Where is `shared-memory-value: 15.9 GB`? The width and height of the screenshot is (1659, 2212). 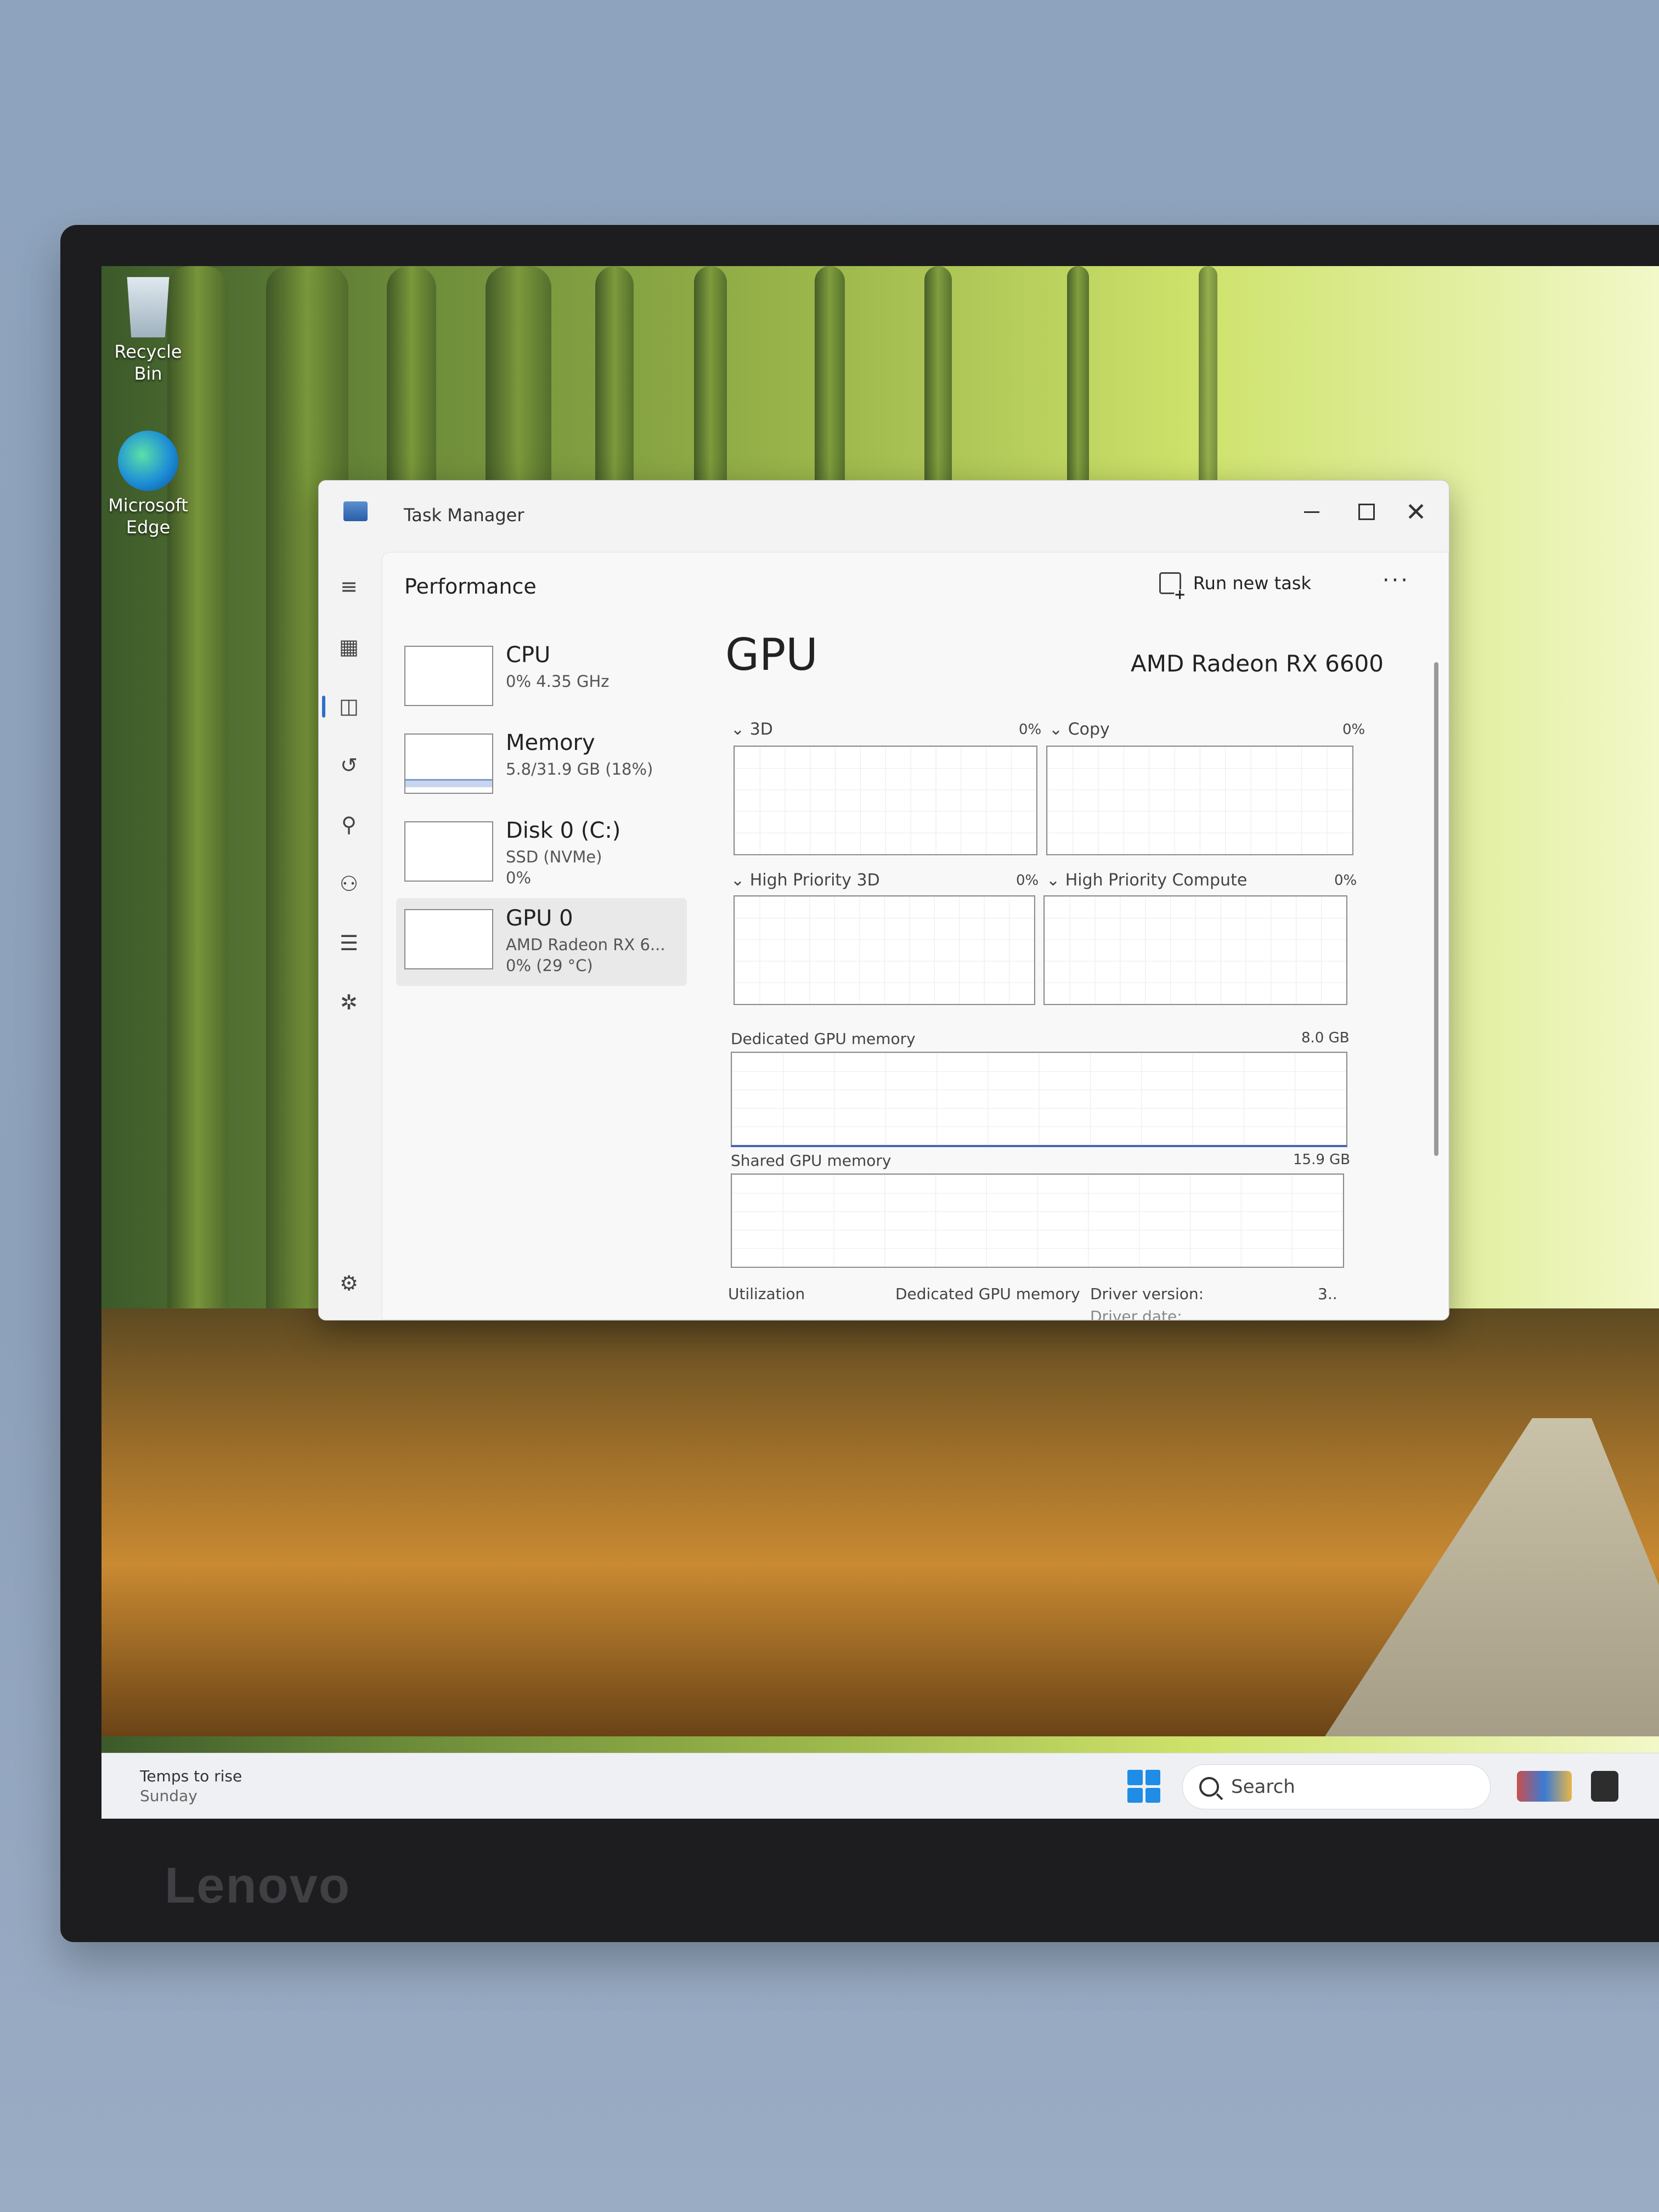
shared-memory-value: 15.9 GB is located at coordinates (1322, 1160).